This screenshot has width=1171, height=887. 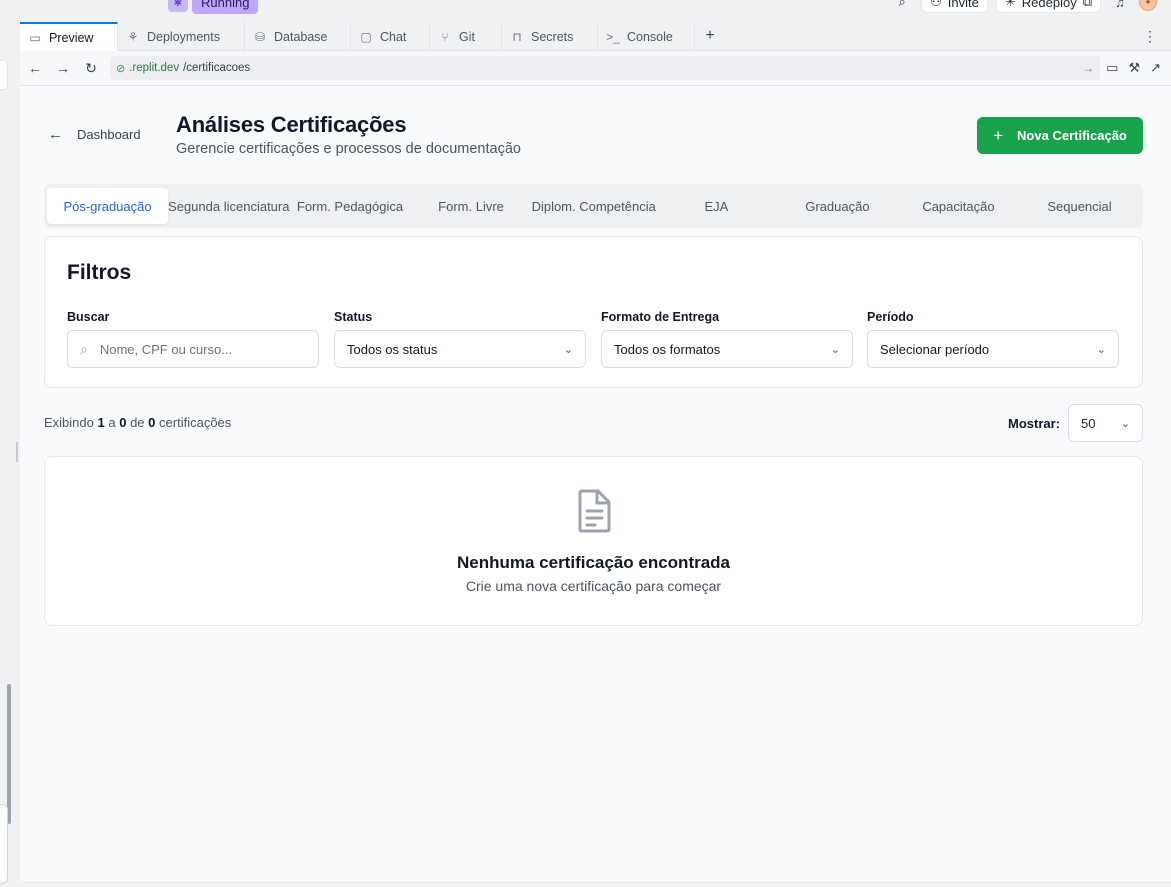 What do you see at coordinates (88, 317) in the screenshot?
I see `search-label: Buscar` at bounding box center [88, 317].